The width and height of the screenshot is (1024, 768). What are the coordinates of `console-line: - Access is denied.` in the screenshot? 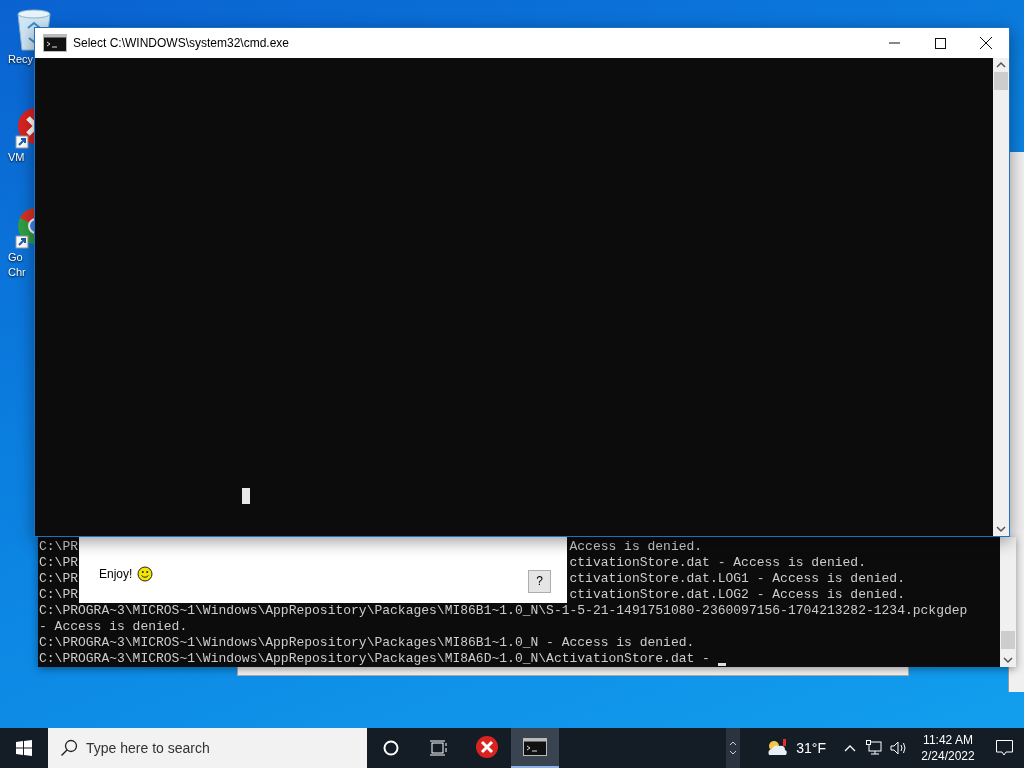 It's located at (113, 627).